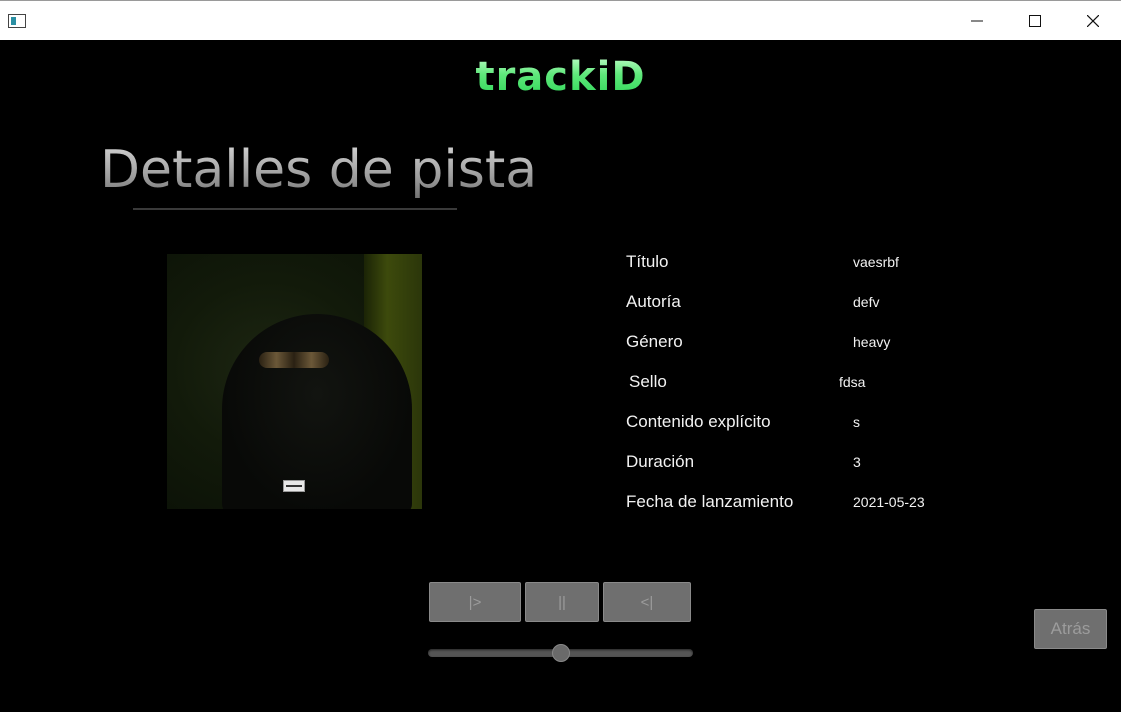 This screenshot has height=712, width=1121. I want to click on detail-row-autoria: Autoría defv, so click(796, 305).